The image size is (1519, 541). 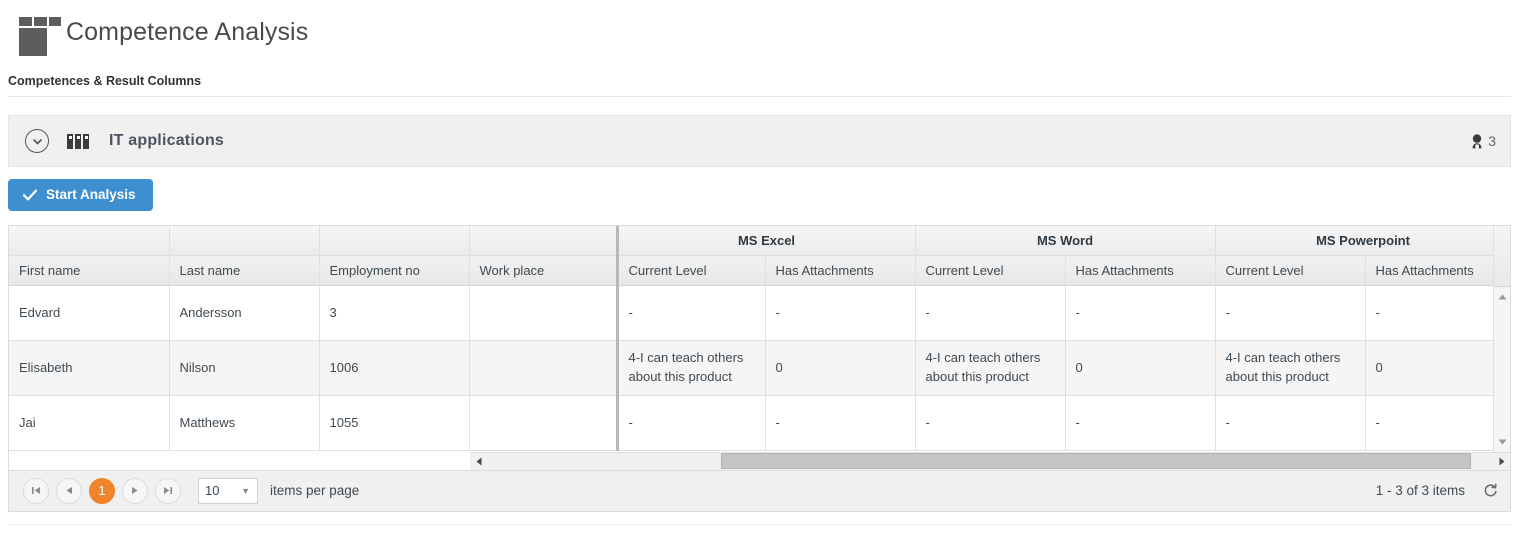 What do you see at coordinates (1362, 240) in the screenshot?
I see `group-header-ms-powerpoint: MS Powerpoint` at bounding box center [1362, 240].